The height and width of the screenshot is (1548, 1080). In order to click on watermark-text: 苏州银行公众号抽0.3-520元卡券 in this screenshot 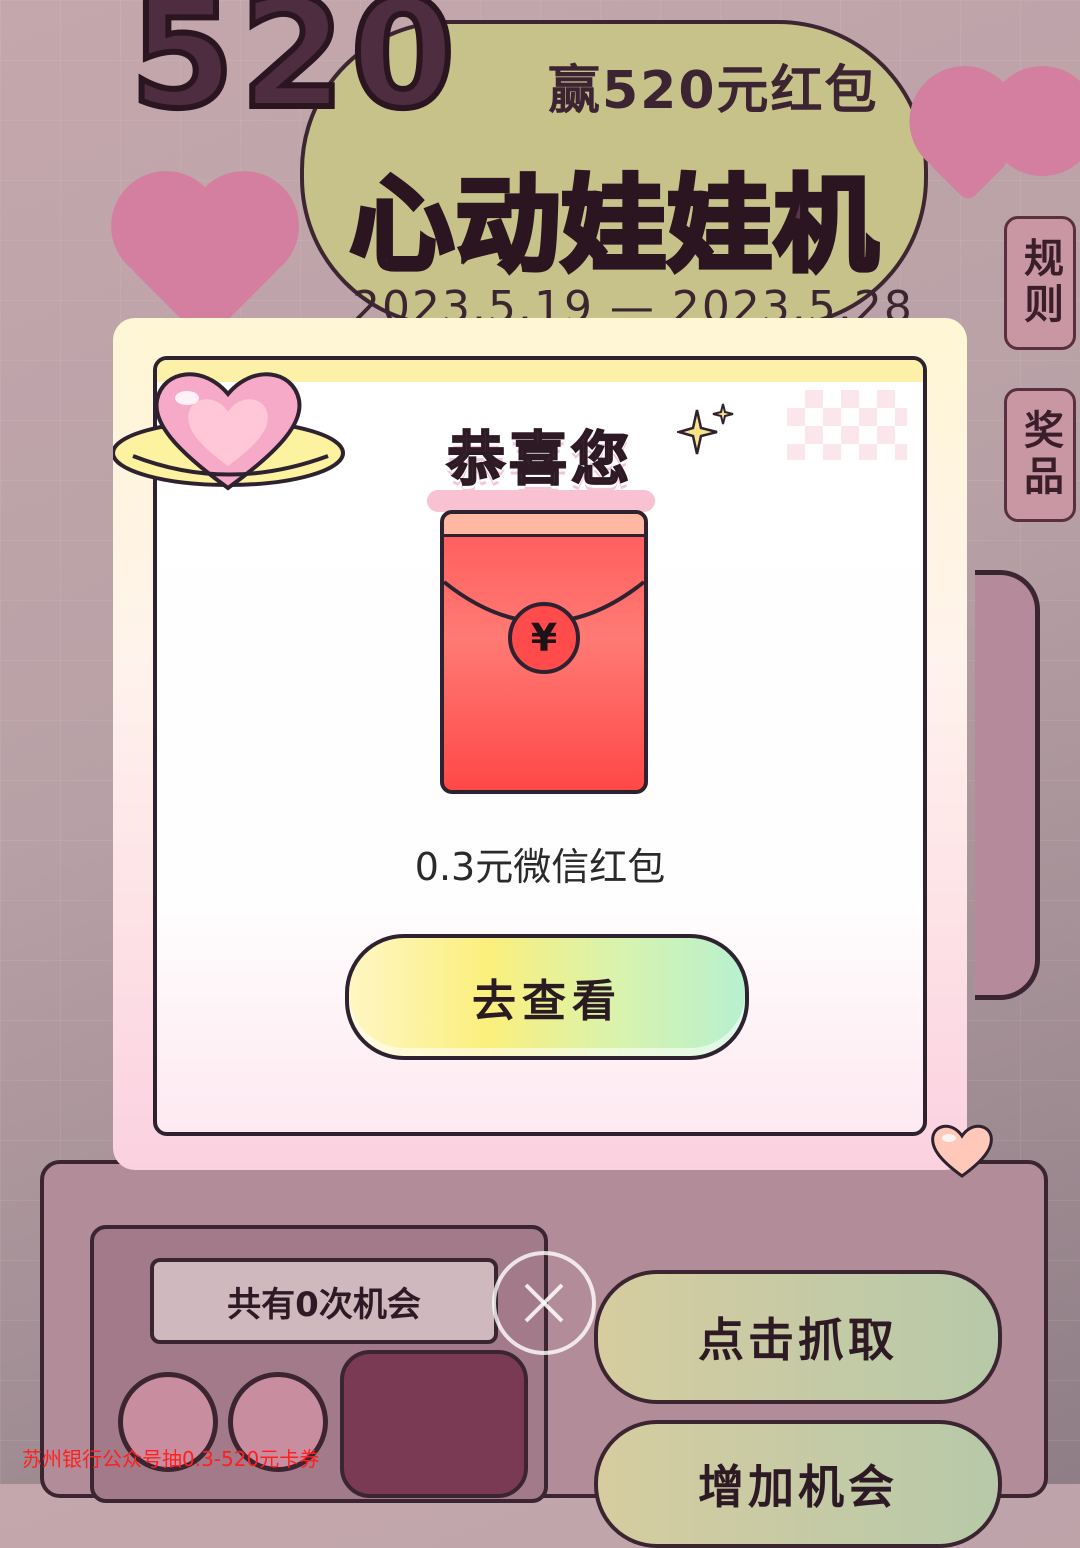, I will do `click(171, 1459)`.